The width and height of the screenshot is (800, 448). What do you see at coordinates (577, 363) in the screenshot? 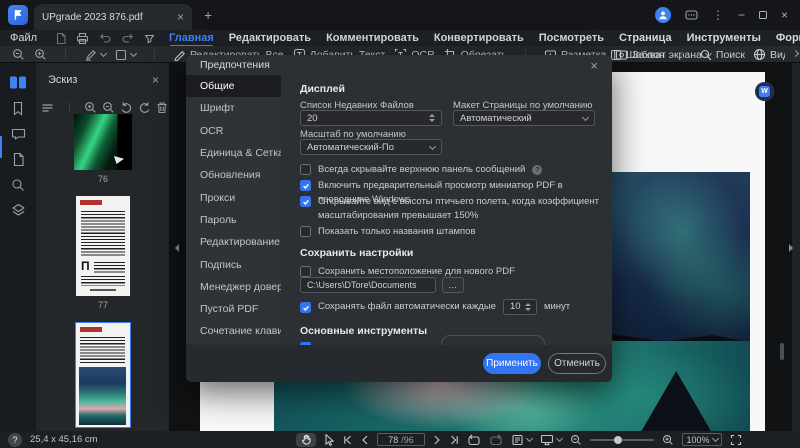
I see `cancel-button: Отменить` at bounding box center [577, 363].